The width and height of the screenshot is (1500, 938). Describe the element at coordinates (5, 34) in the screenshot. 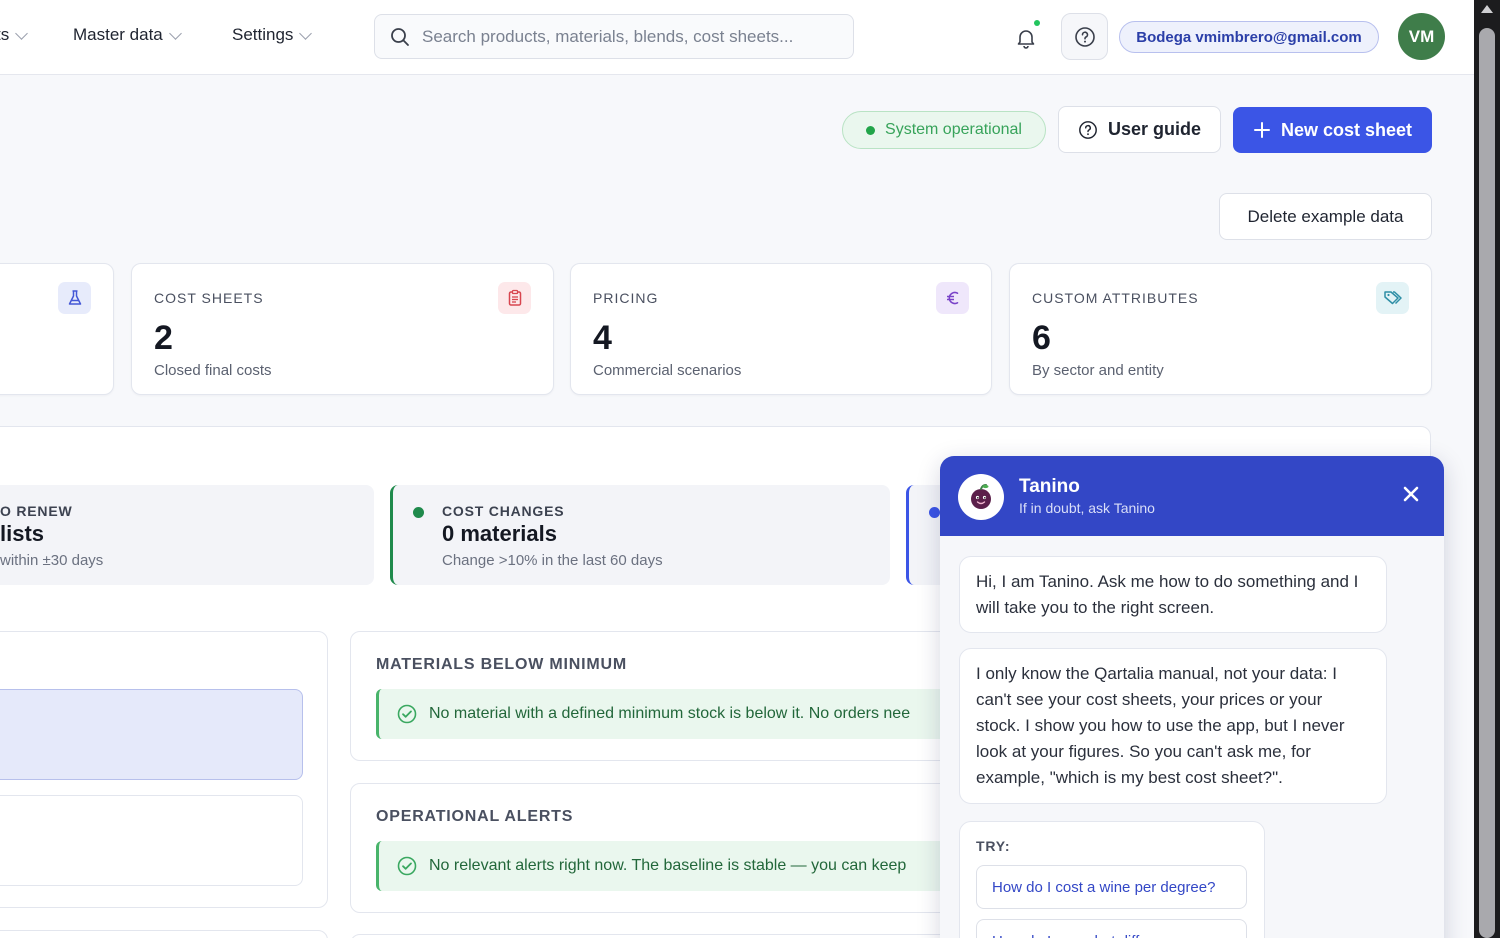

I see `nav-menu-label: ts` at that location.